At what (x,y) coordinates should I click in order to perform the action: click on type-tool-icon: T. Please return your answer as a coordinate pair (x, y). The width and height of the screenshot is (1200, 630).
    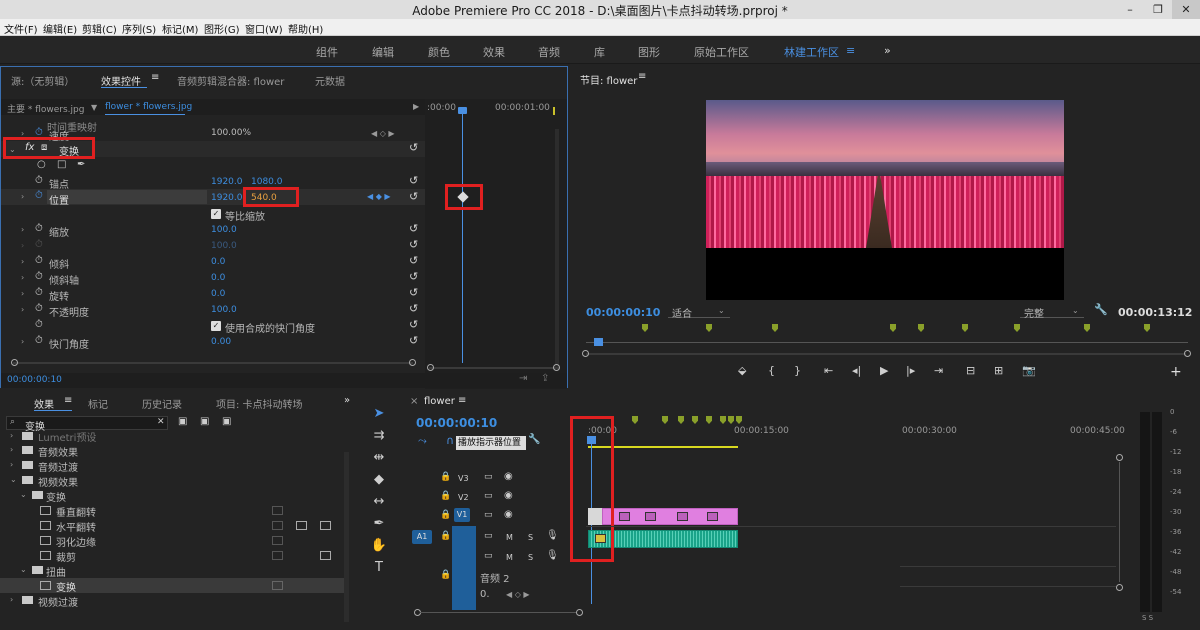
    Looking at the image, I should click on (379, 568).